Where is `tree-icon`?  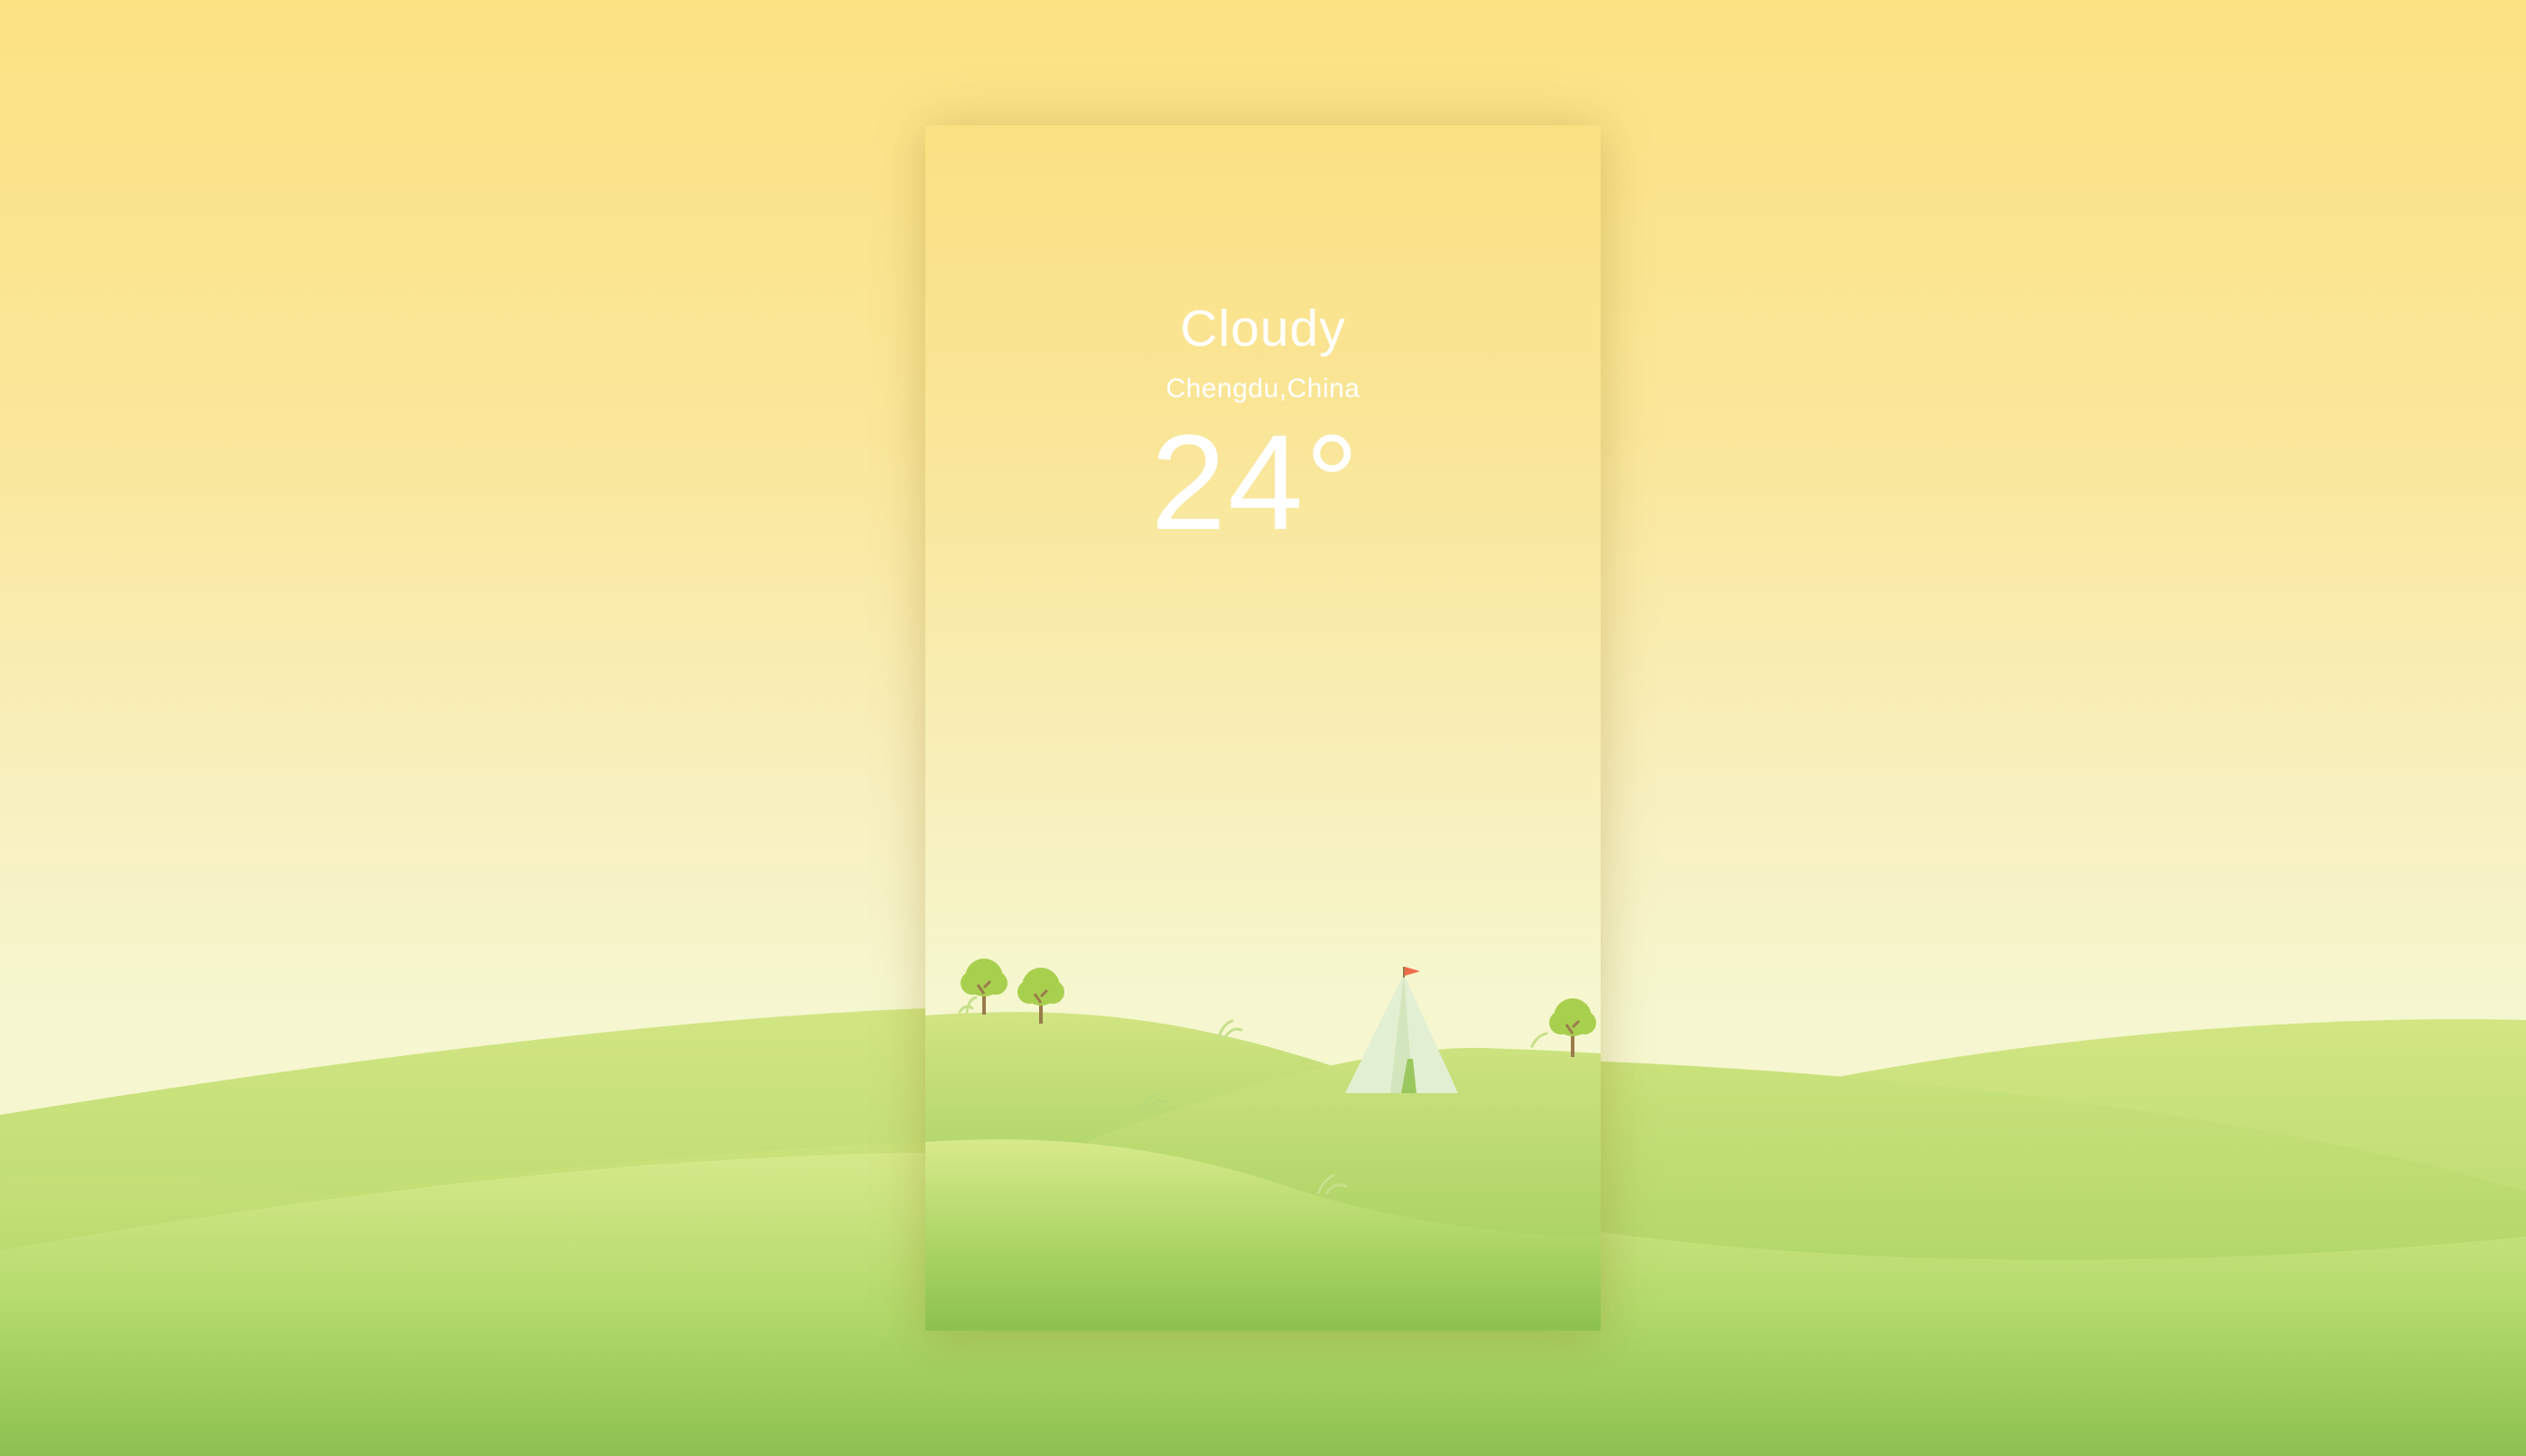
tree-icon is located at coordinates (1572, 1027).